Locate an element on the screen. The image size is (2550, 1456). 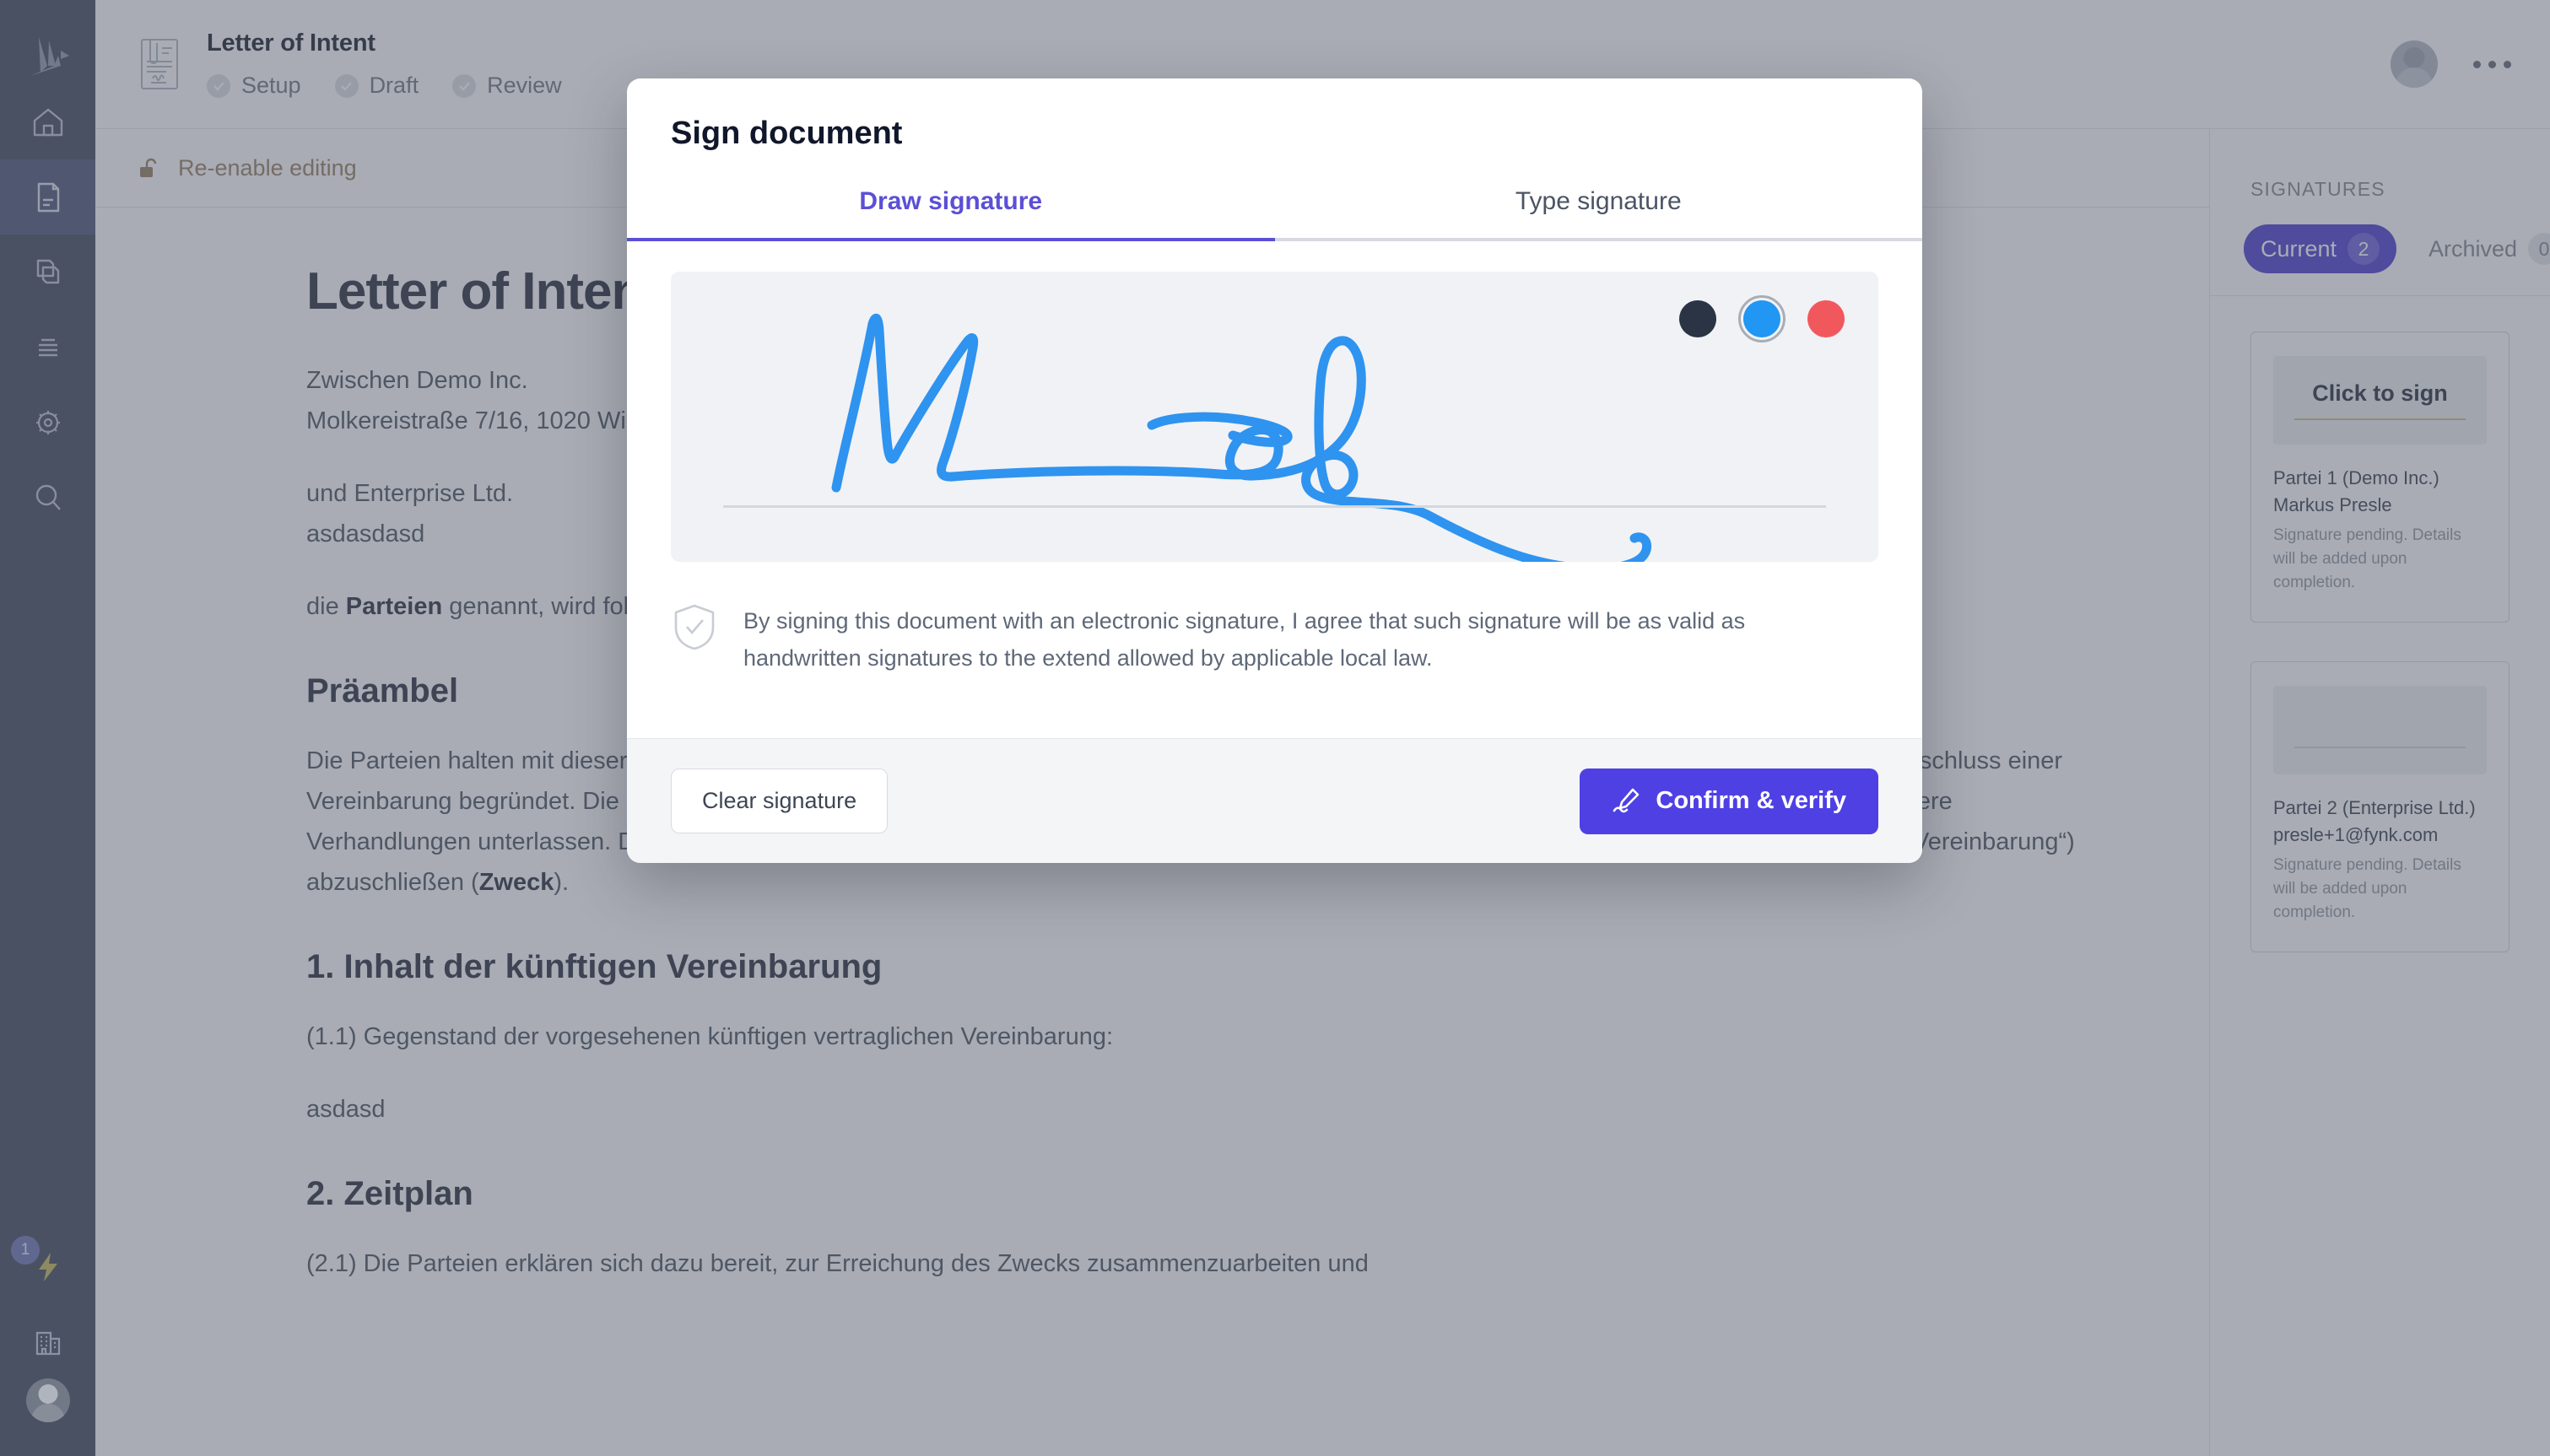
ink-color-swatches is located at coordinates (1762, 318).